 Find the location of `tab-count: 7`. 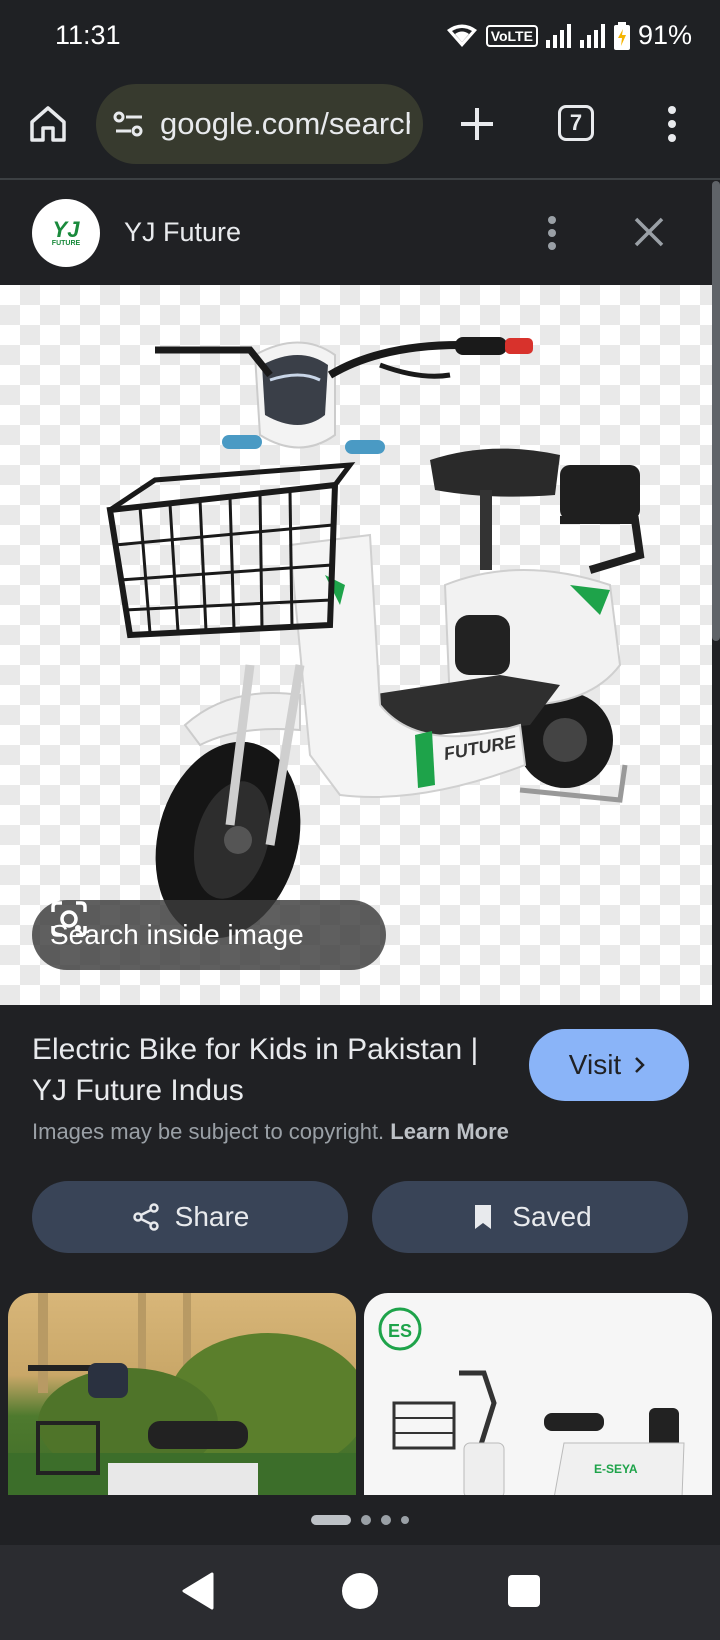

tab-count: 7 is located at coordinates (576, 122).